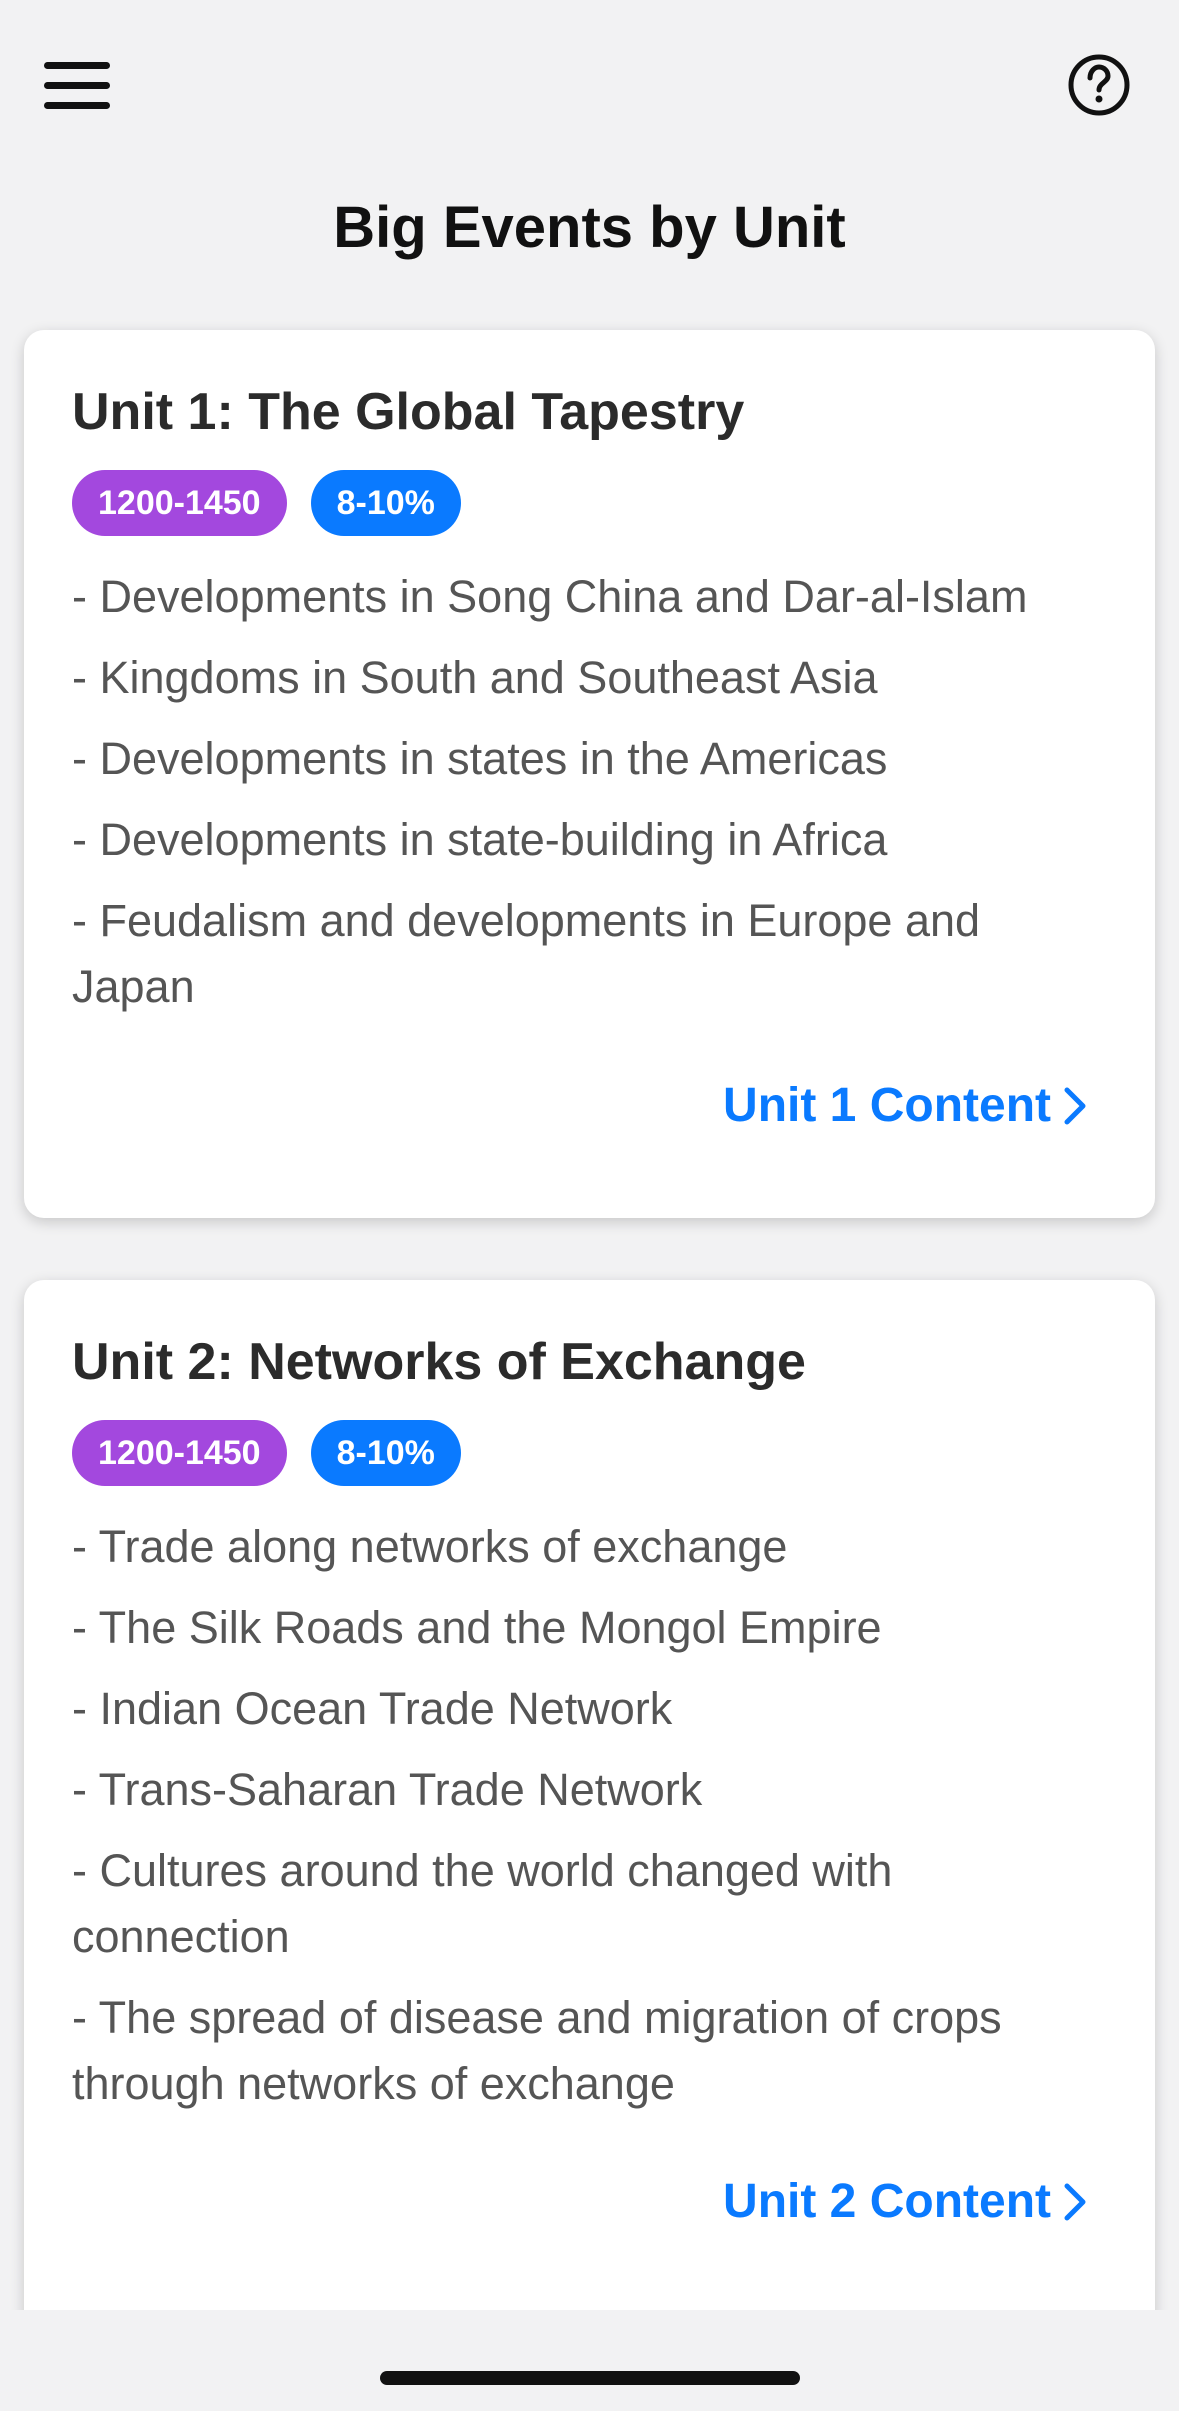 The image size is (1179, 2411). I want to click on list-item: - Indian Ocean Trade Network, so click(372, 1708).